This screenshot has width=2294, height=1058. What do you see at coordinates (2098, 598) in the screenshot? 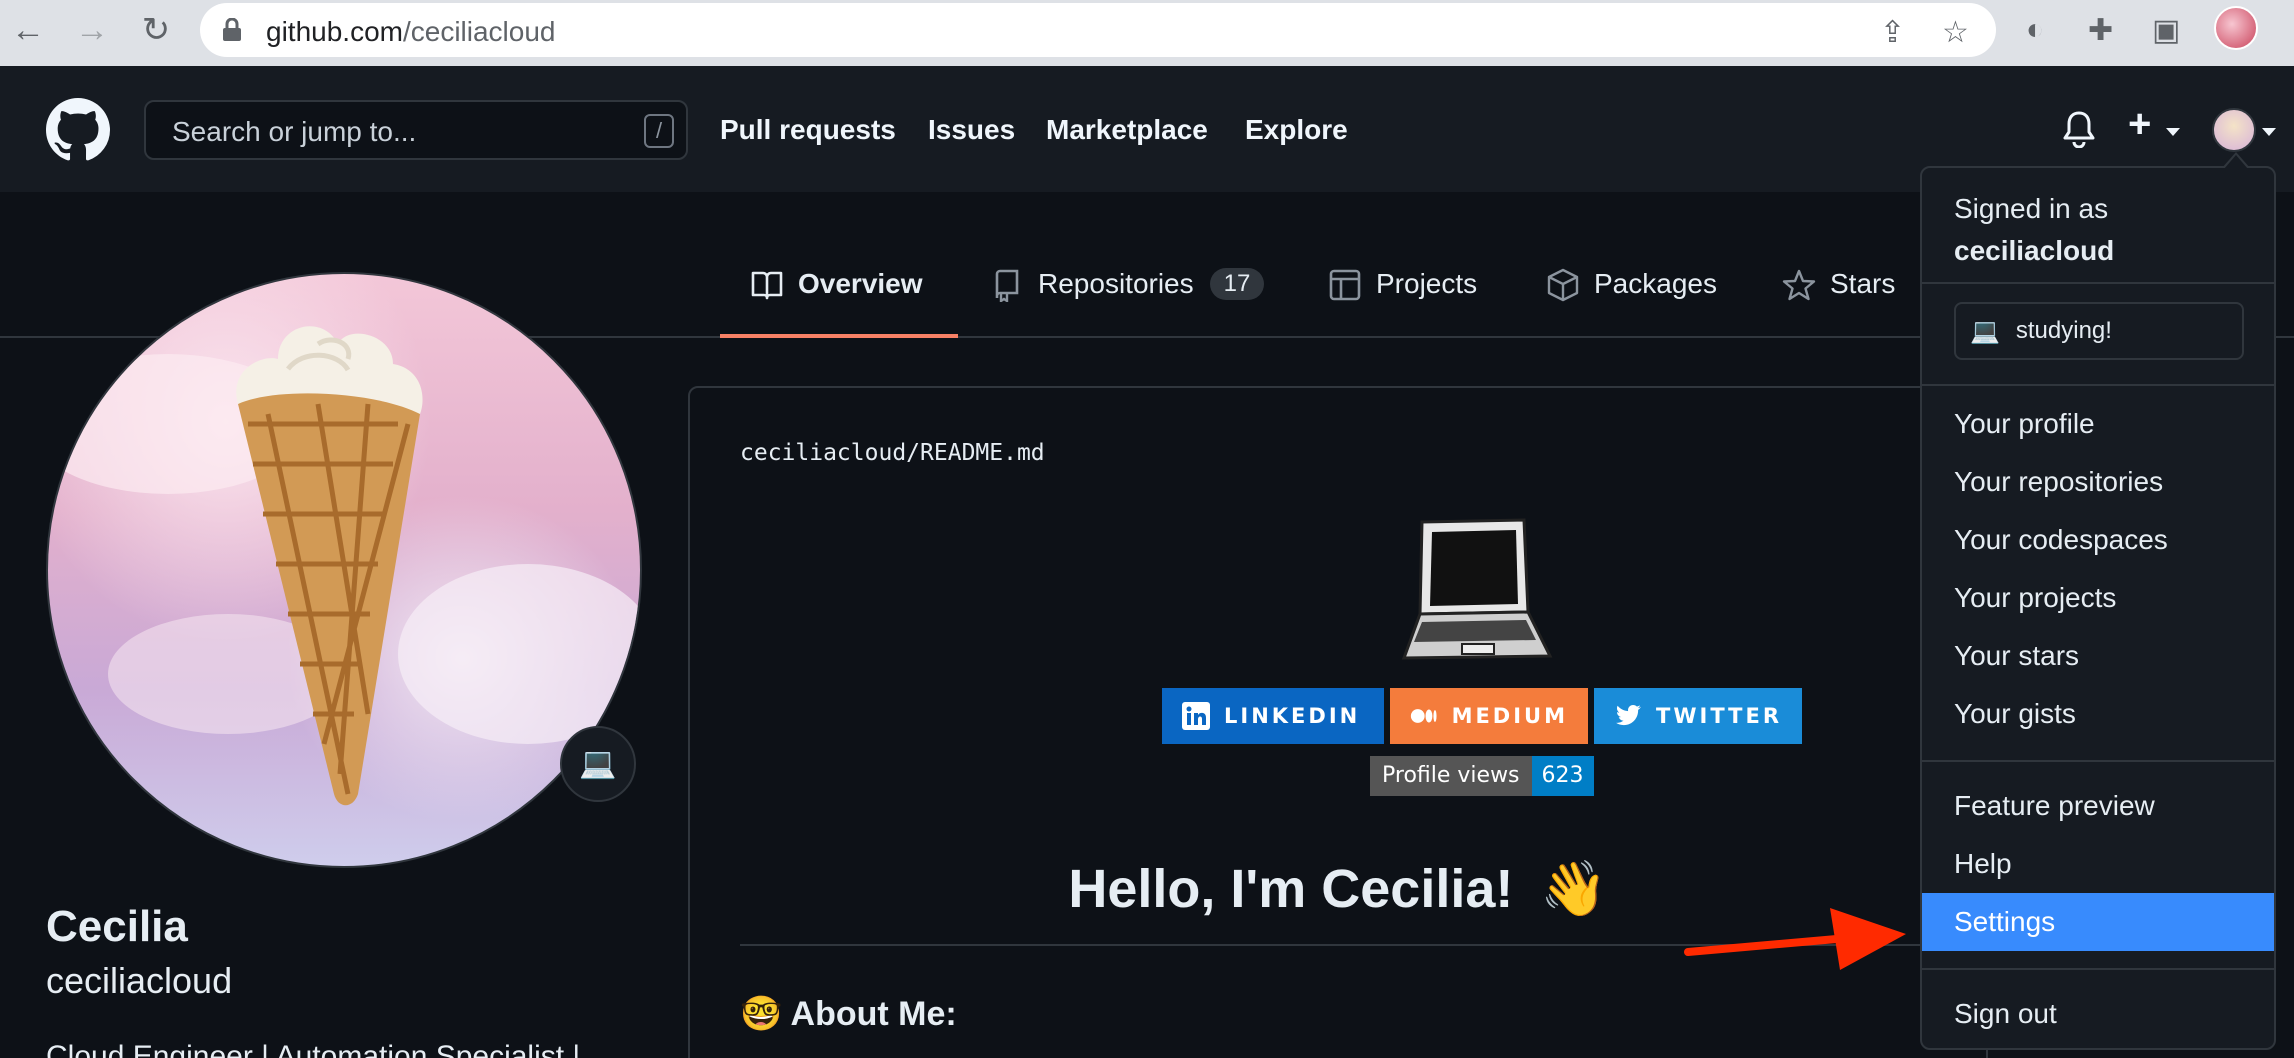
I see `menu-your-projects: Your projects` at bounding box center [2098, 598].